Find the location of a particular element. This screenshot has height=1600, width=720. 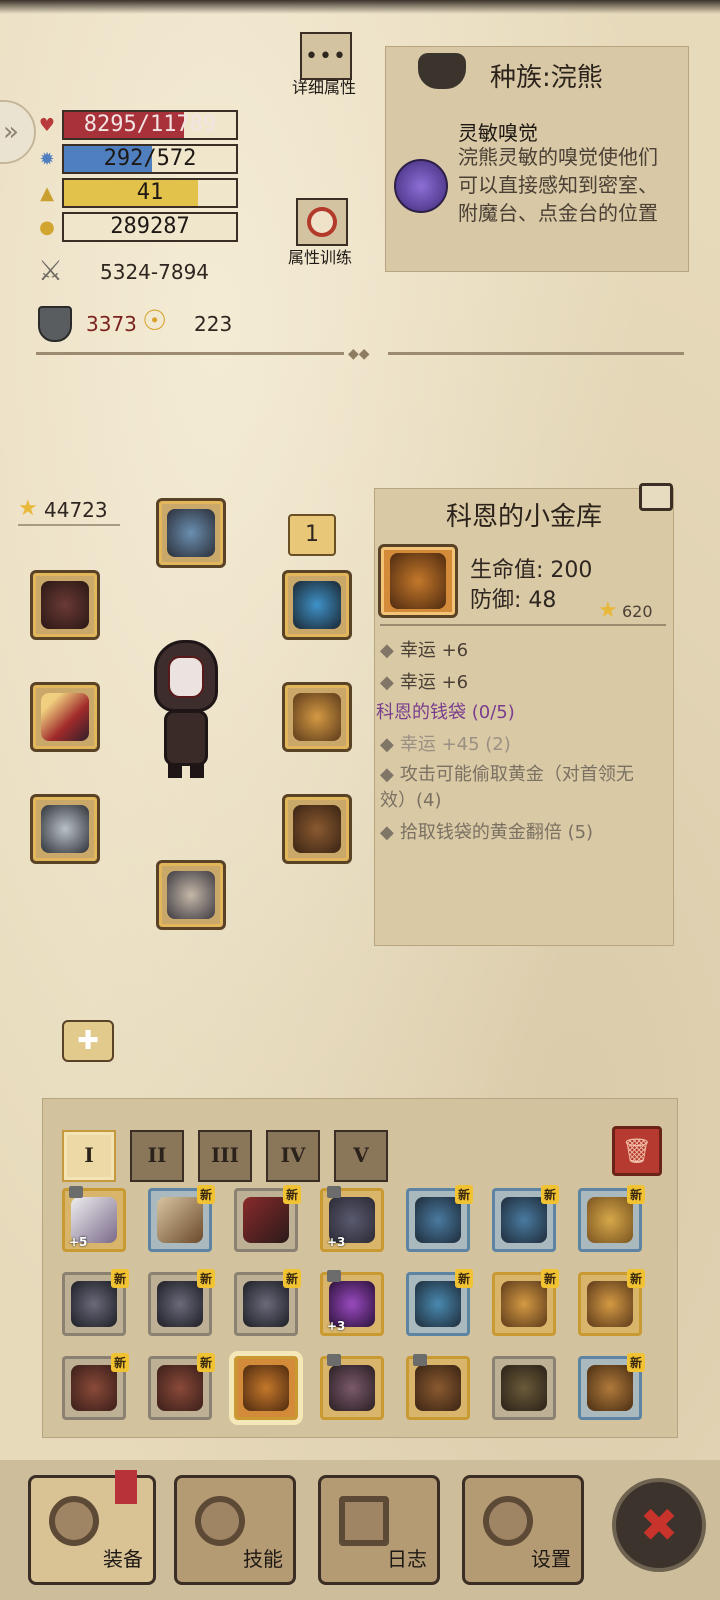

bookmark-icon is located at coordinates (126, 1487).